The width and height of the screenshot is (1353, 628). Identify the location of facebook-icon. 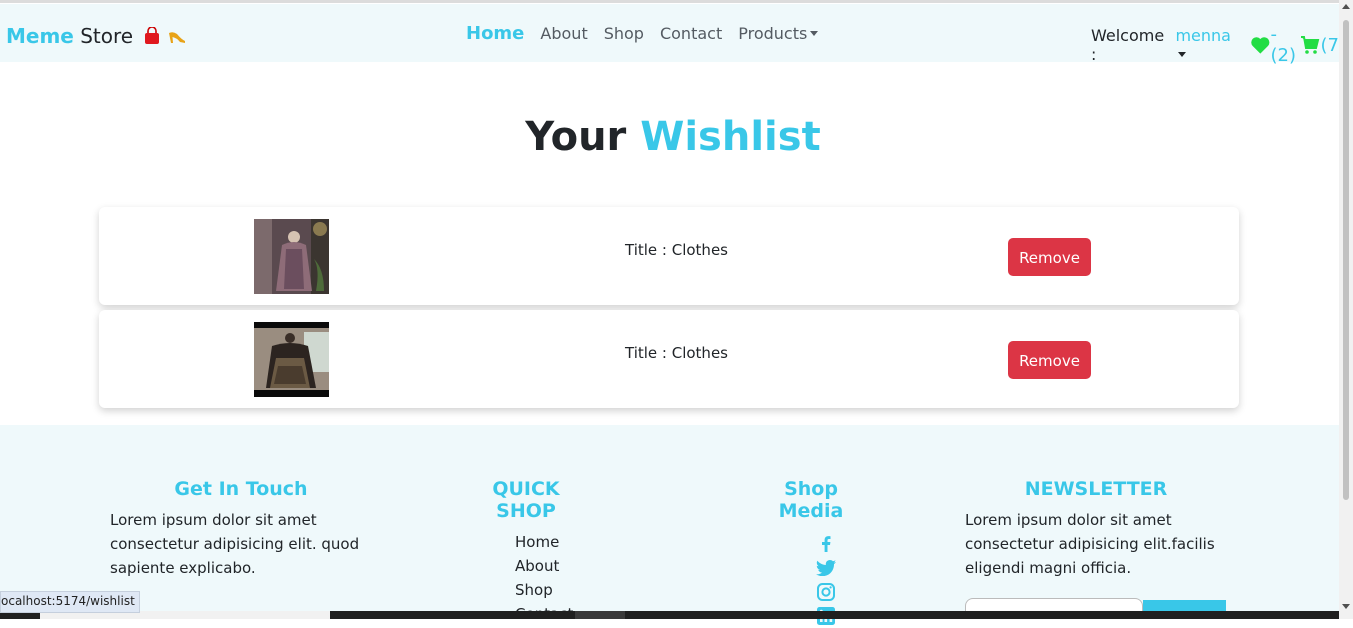
(826, 544).